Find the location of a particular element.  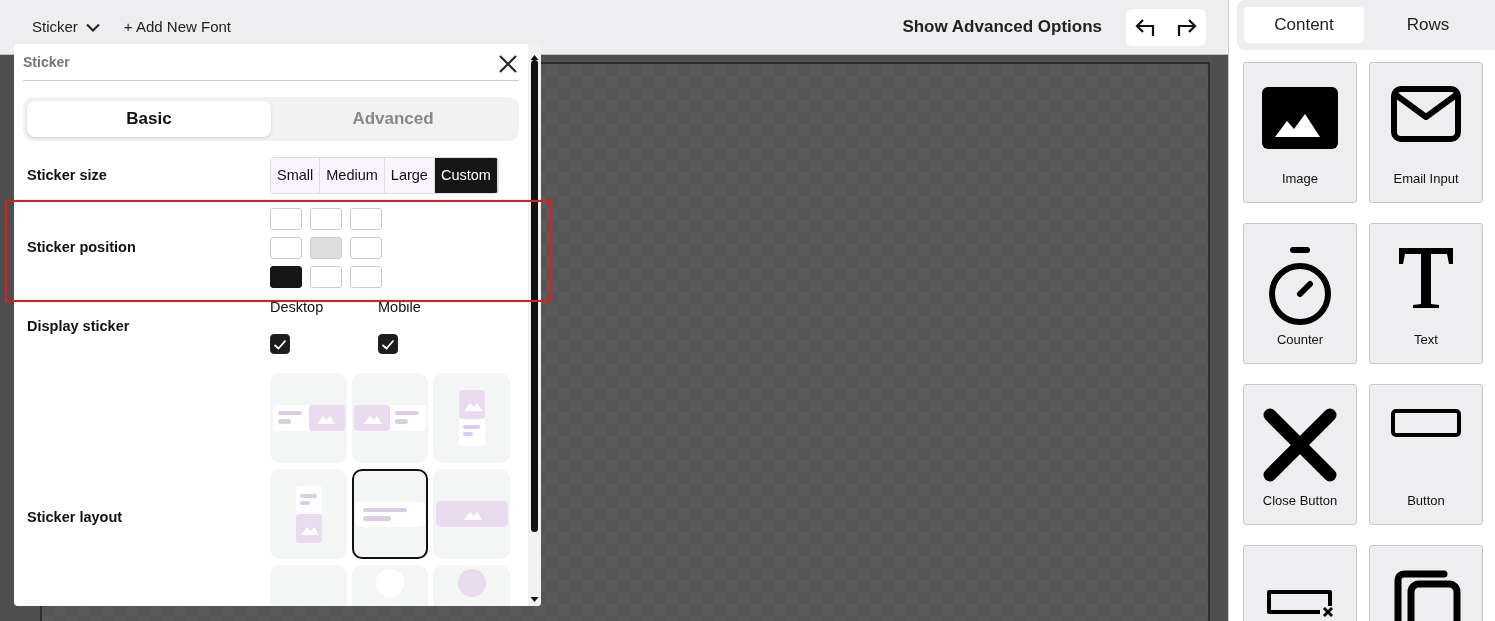

undo-button is located at coordinates (1146, 27).